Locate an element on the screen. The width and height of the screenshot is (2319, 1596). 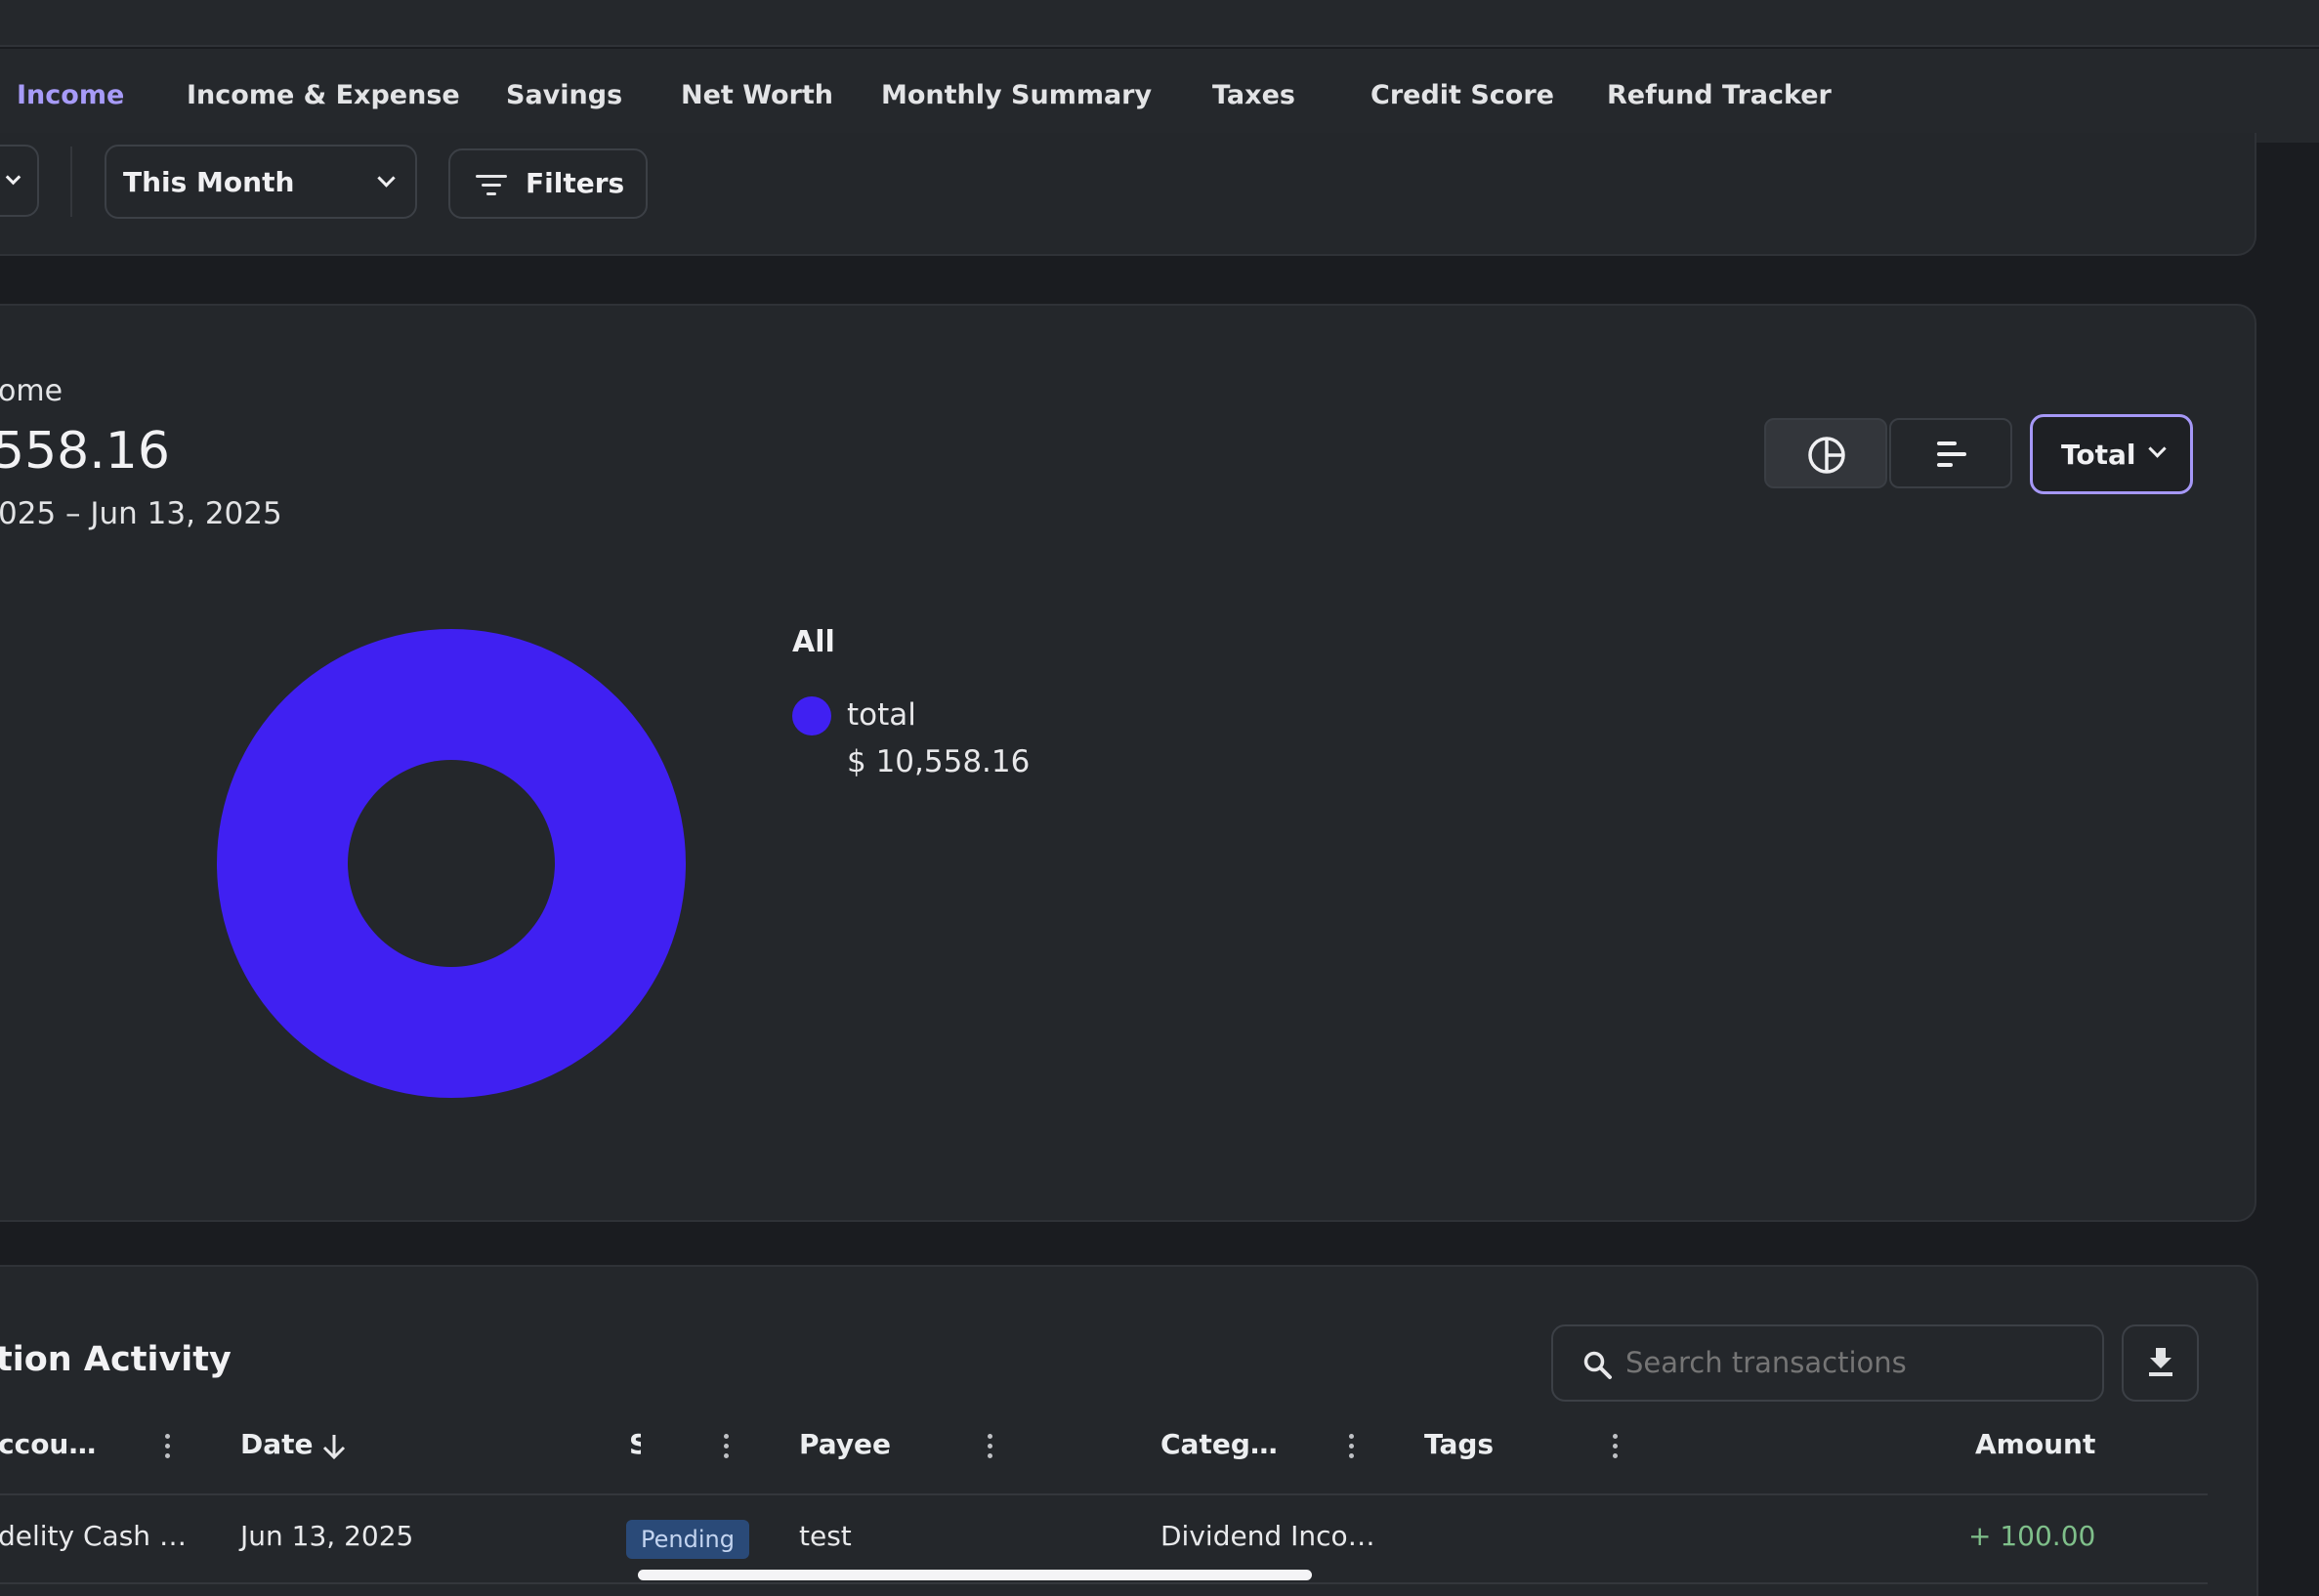
status-column-menu-icon is located at coordinates (727, 1446).